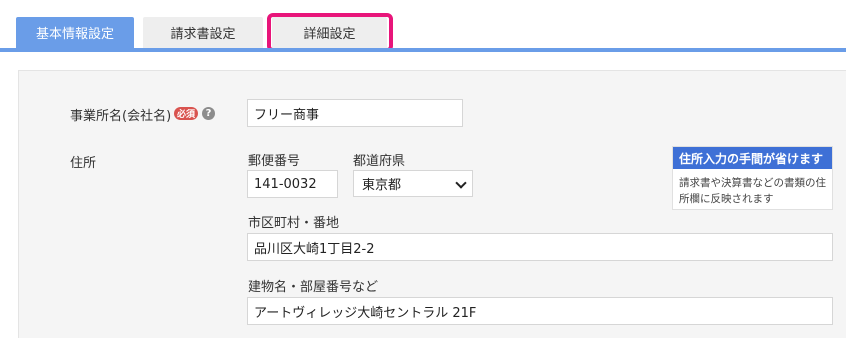 This screenshot has height=338, width=846. Describe the element at coordinates (355, 113) in the screenshot. I see `company-name-input` at that location.